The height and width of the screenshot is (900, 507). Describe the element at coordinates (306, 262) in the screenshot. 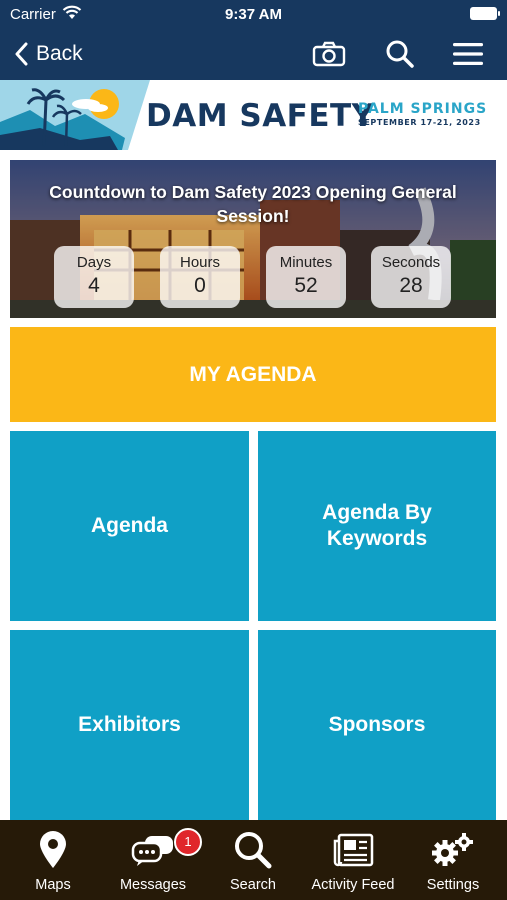

I see `minutes-label: Minutes` at that location.